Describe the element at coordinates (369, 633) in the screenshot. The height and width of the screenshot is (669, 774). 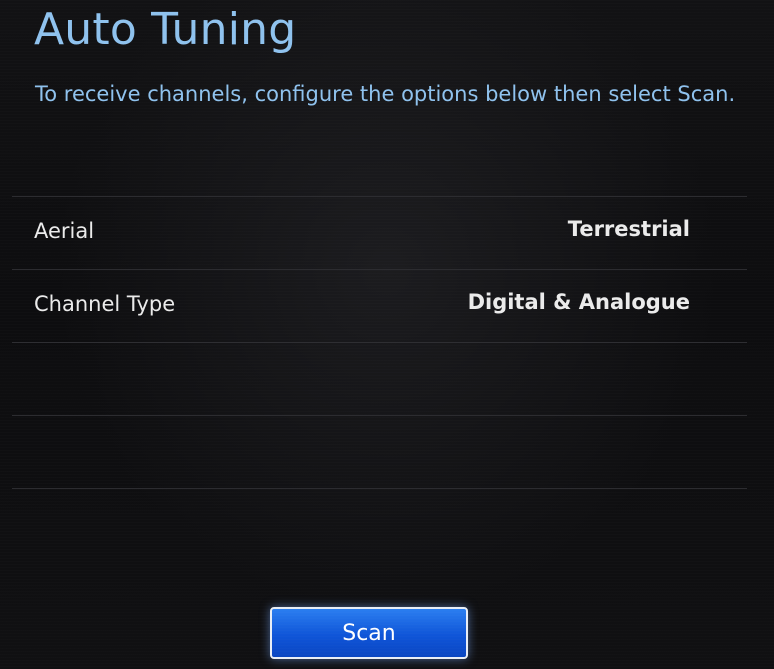
I see `scan-button: Scan` at that location.